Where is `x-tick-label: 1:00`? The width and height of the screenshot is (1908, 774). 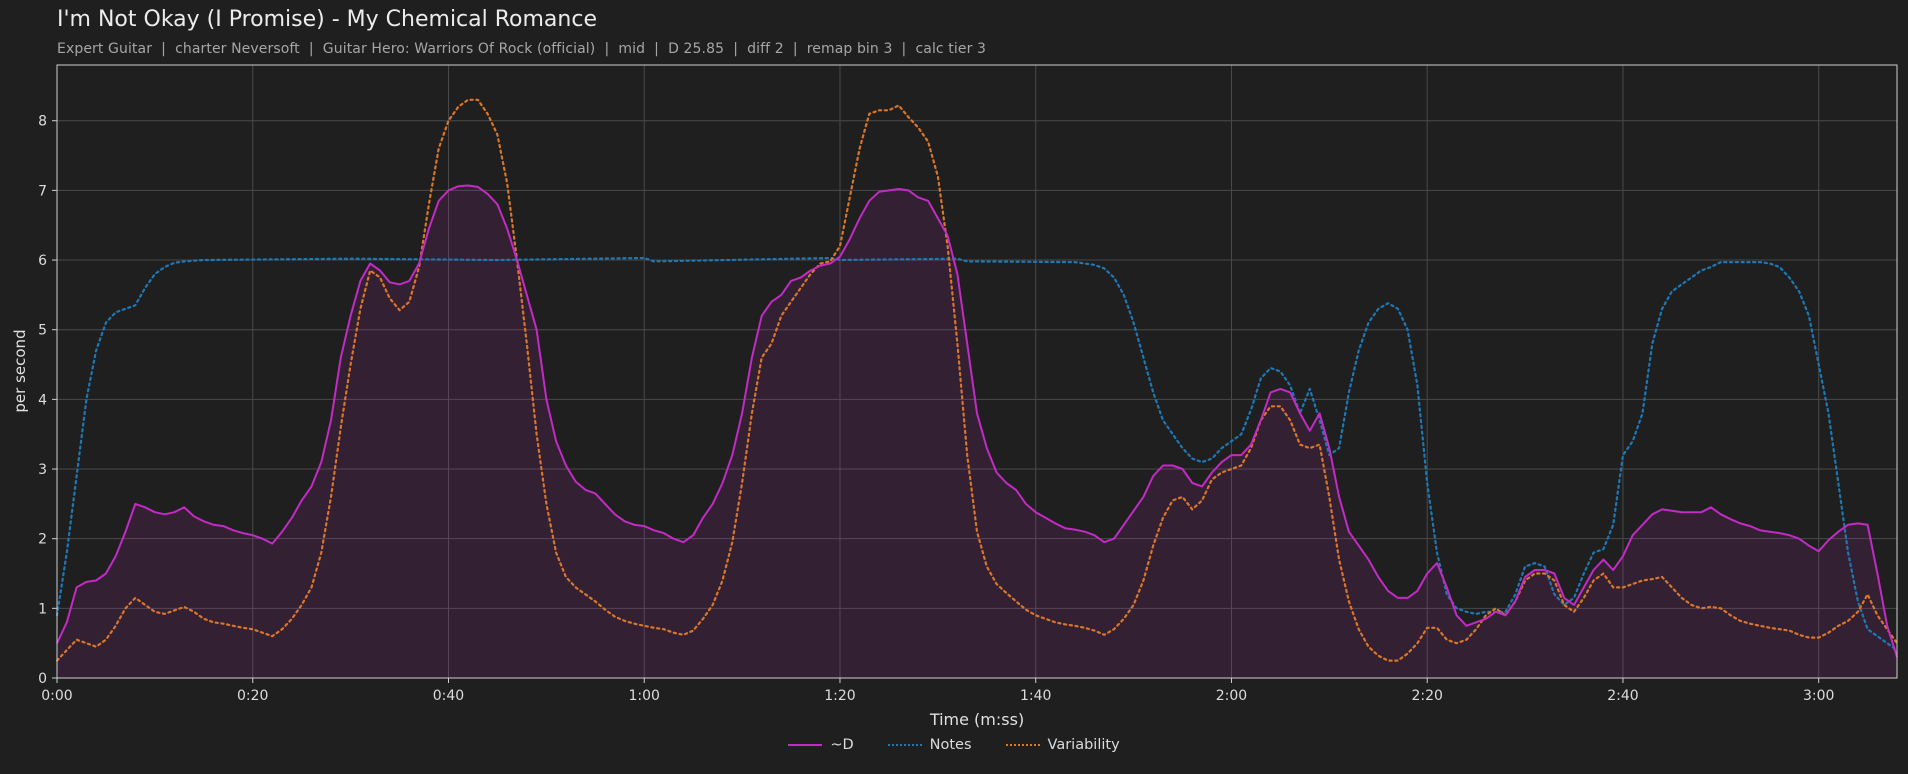 x-tick-label: 1:00 is located at coordinates (644, 696).